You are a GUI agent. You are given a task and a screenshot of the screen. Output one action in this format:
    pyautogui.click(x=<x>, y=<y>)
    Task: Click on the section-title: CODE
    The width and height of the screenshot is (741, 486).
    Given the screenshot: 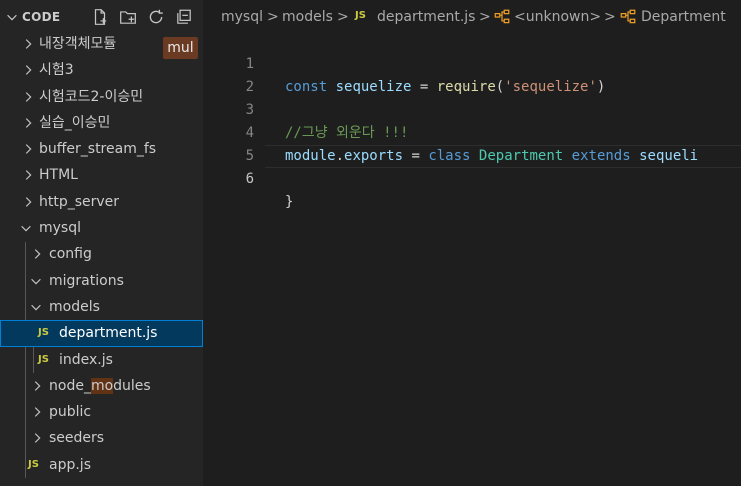 What is the action you would take?
    pyautogui.click(x=41, y=17)
    